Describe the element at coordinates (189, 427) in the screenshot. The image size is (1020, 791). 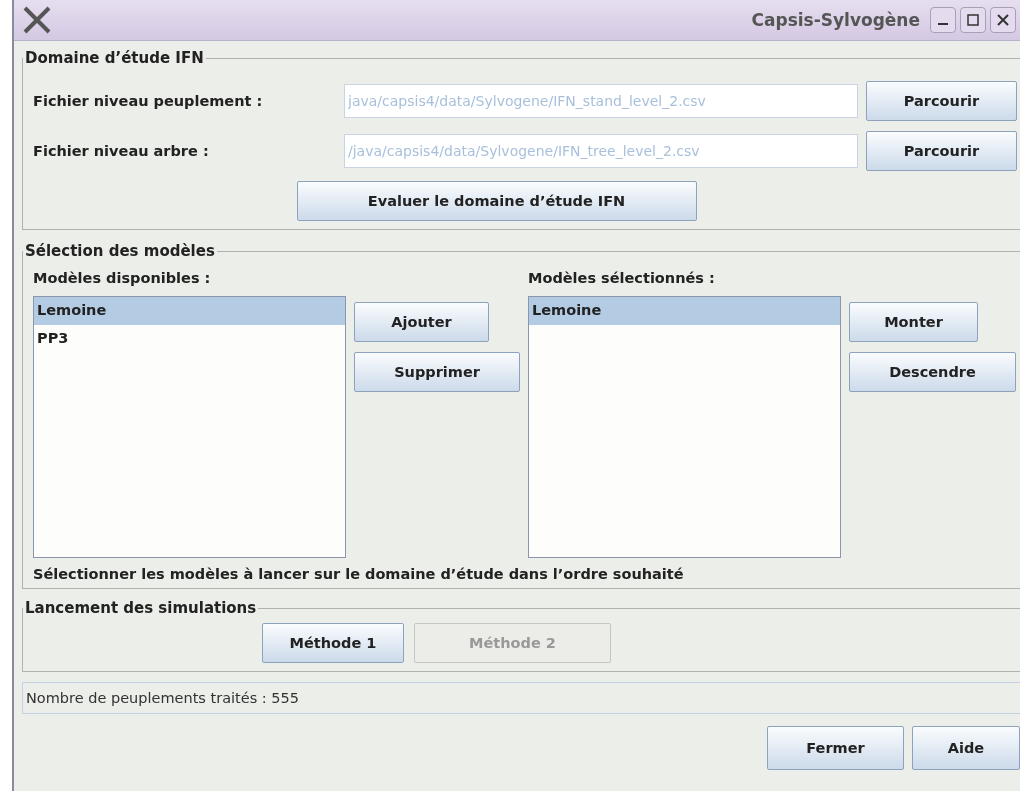
I see `model-list: Lemoine PP3` at that location.